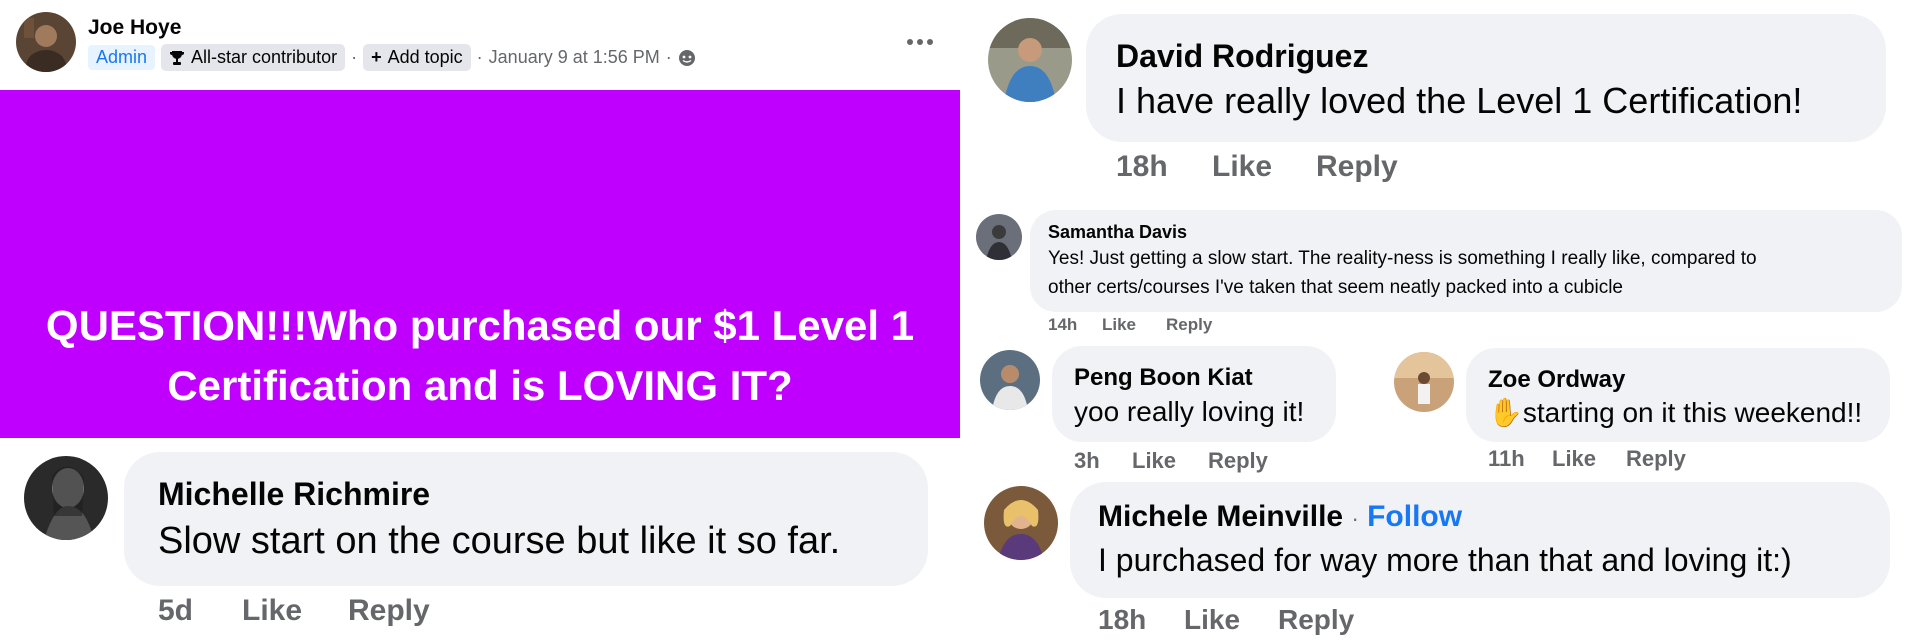 Image resolution: width=1920 pixels, height=640 pixels. What do you see at coordinates (1556, 380) in the screenshot?
I see `comment-author-name: Zoe Ordway` at bounding box center [1556, 380].